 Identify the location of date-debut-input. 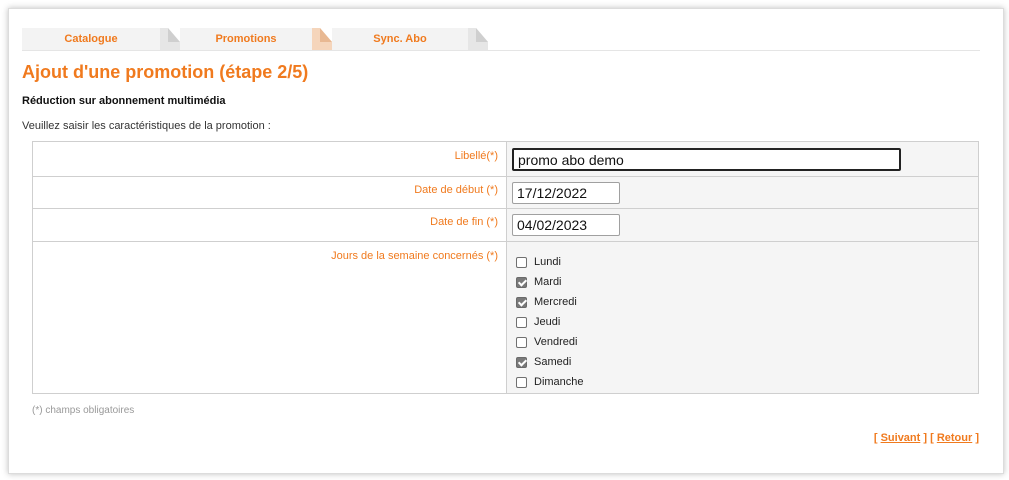
(566, 193).